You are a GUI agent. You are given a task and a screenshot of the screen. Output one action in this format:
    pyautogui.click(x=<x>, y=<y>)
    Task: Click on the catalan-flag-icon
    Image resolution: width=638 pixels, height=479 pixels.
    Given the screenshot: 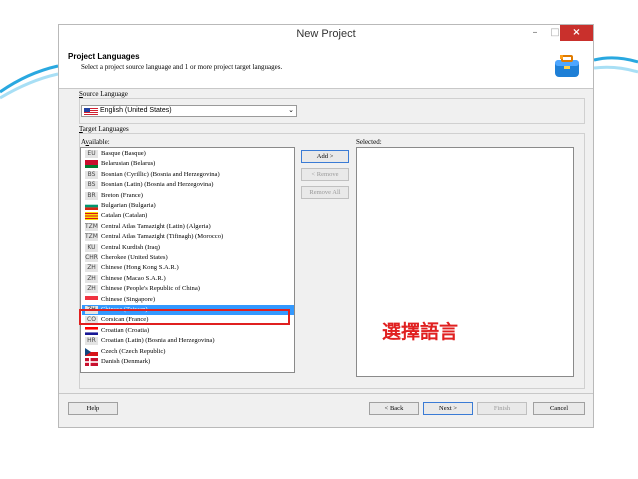 What is the action you would take?
    pyautogui.click(x=91, y=216)
    